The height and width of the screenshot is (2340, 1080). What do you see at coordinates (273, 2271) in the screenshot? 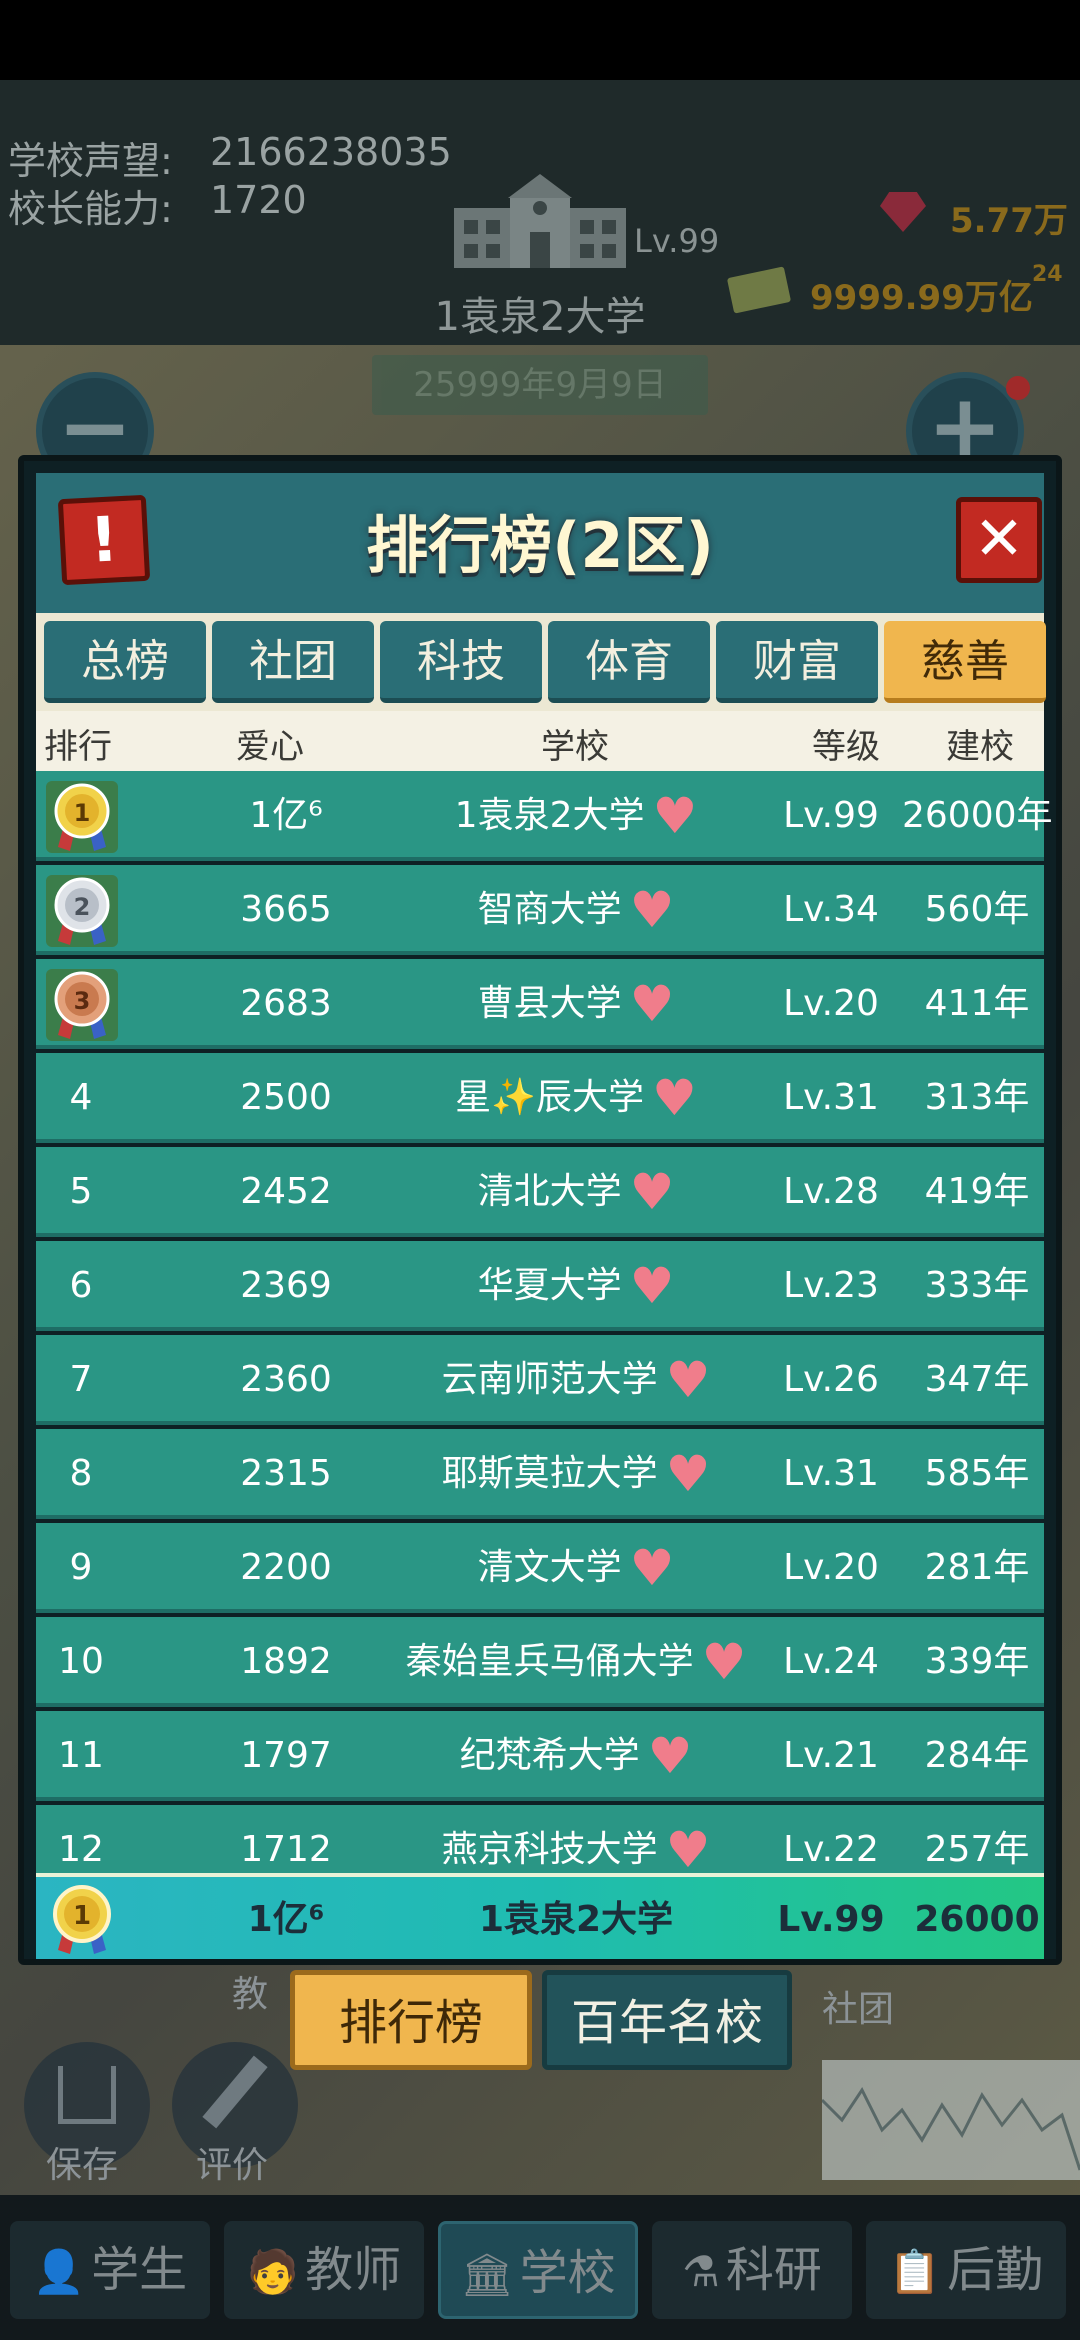
I see `teacher-icon: 🧑` at bounding box center [273, 2271].